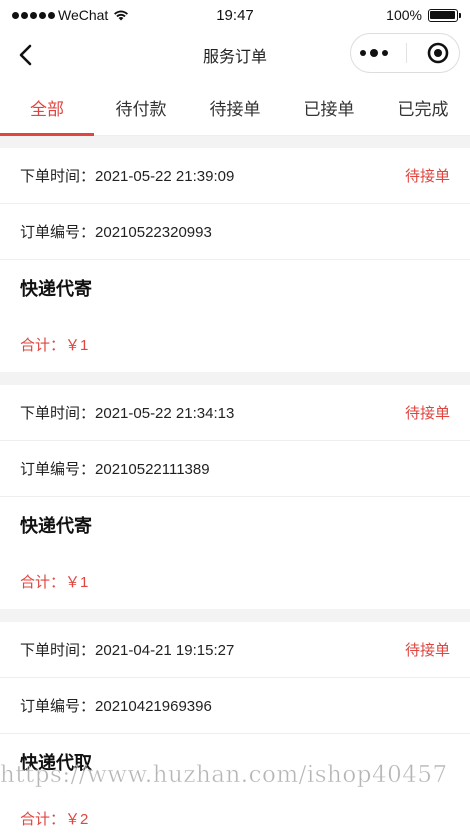 The image size is (470, 837). I want to click on order-number: 订单编号：20210522320993, so click(116, 231).